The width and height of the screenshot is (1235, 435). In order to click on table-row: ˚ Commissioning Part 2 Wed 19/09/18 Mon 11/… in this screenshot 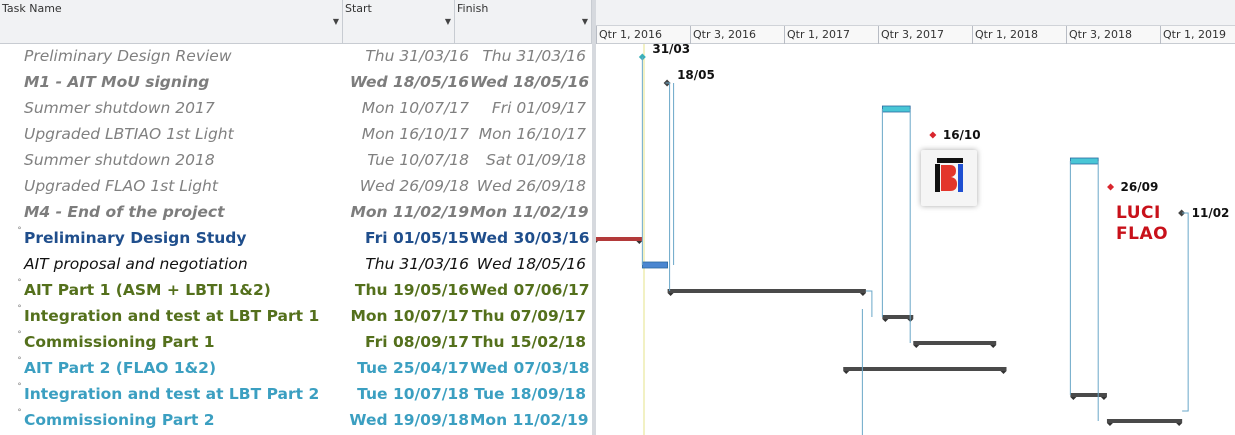, I will do `click(296, 421)`.